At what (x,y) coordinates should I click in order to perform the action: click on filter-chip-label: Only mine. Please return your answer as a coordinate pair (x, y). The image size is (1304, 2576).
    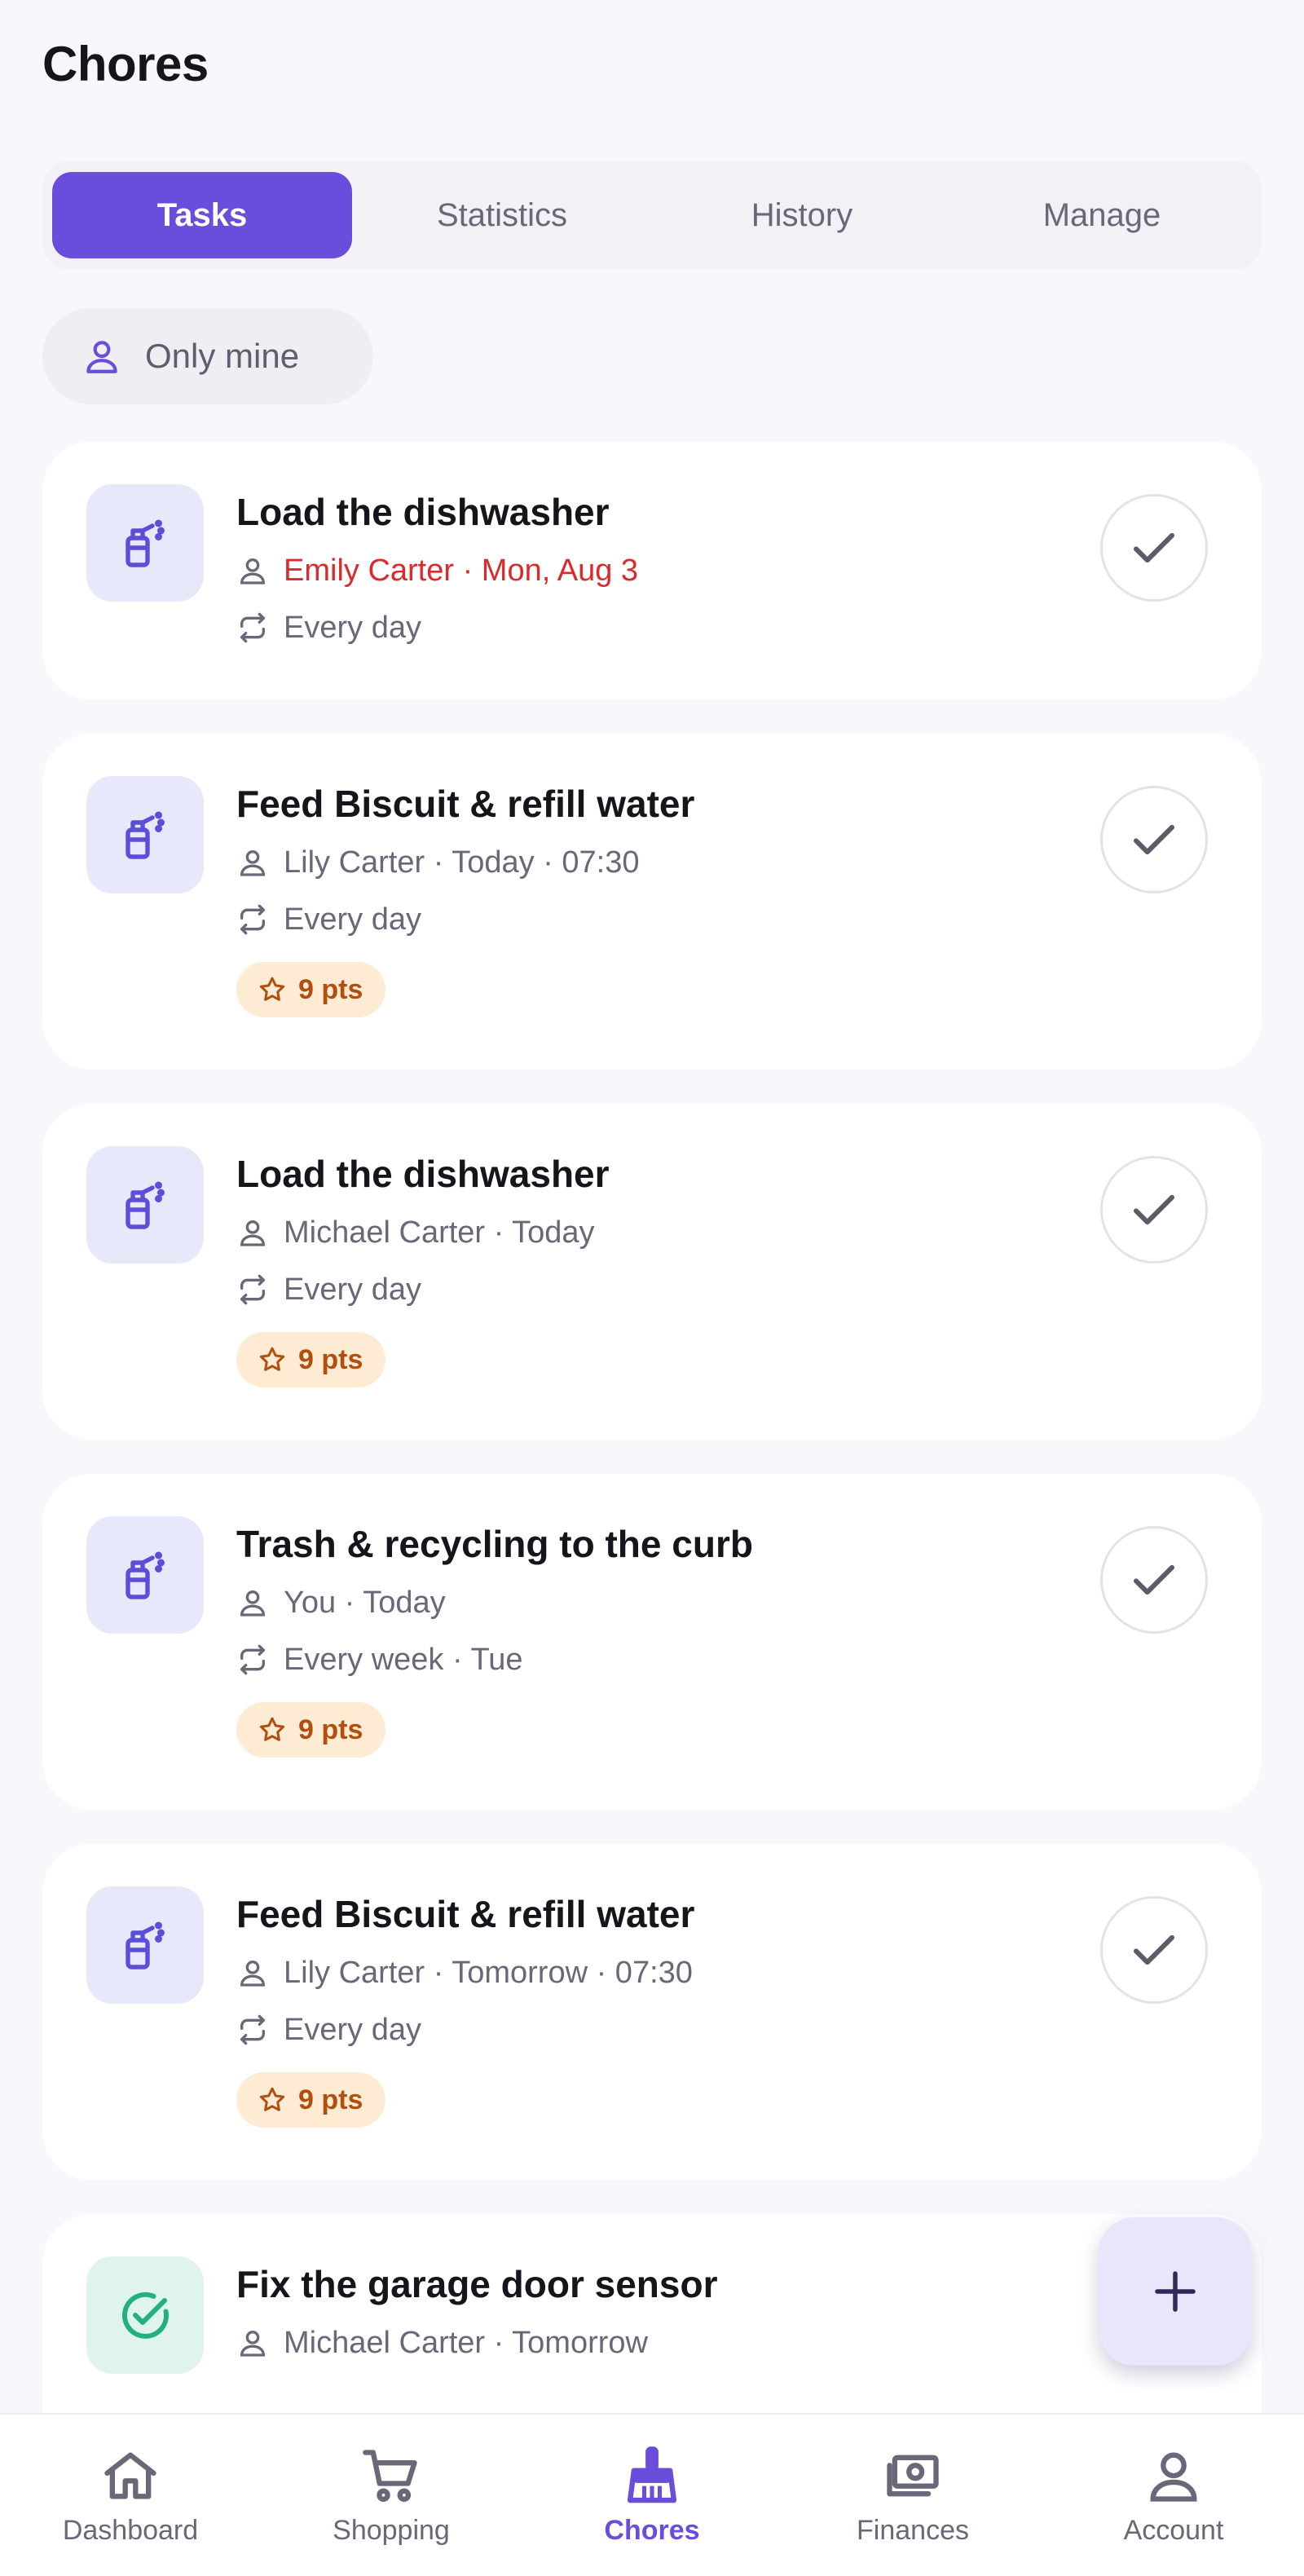
    Looking at the image, I should click on (222, 356).